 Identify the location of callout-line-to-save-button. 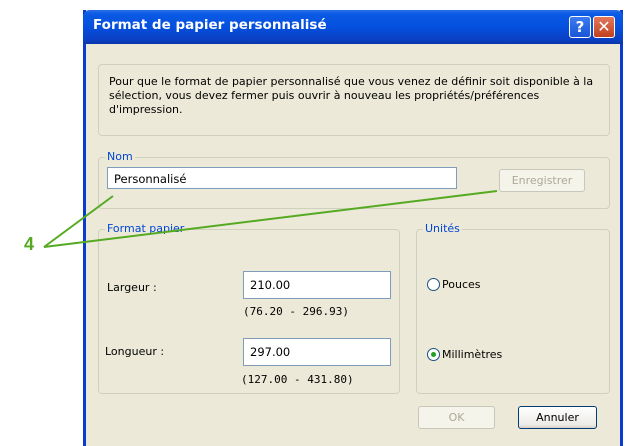
(270, 219).